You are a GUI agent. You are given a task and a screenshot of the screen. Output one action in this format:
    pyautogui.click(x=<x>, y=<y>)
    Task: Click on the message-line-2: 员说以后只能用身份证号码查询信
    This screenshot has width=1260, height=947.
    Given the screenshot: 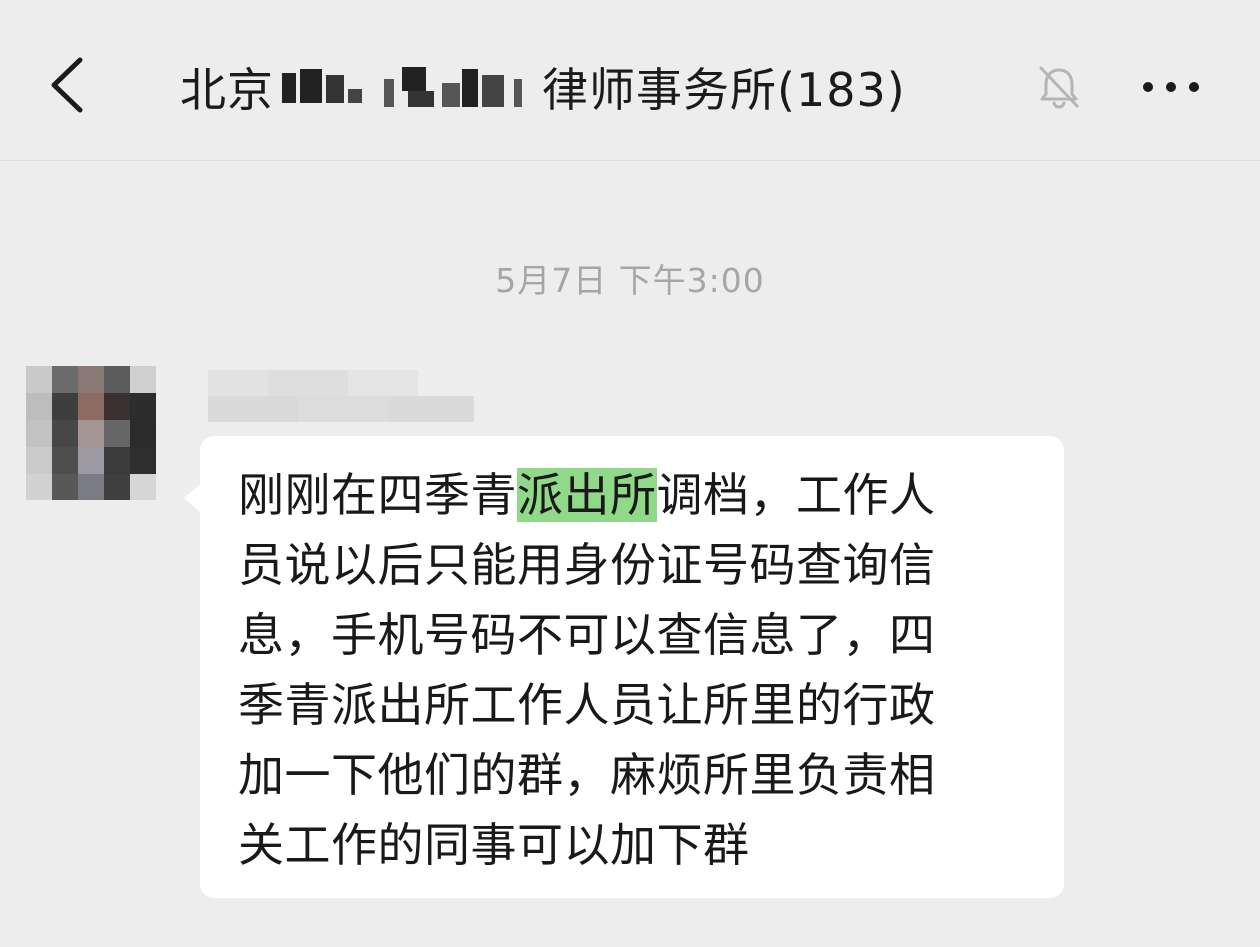 What is the action you would take?
    pyautogui.click(x=587, y=565)
    